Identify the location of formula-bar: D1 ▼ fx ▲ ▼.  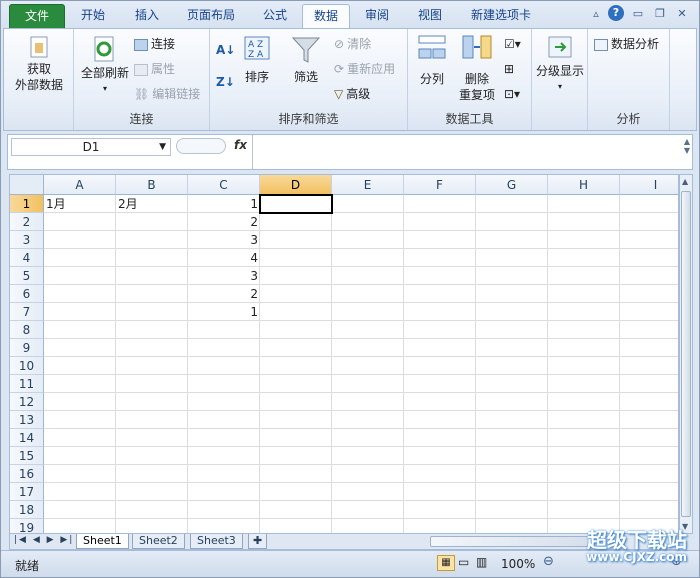
(350, 152).